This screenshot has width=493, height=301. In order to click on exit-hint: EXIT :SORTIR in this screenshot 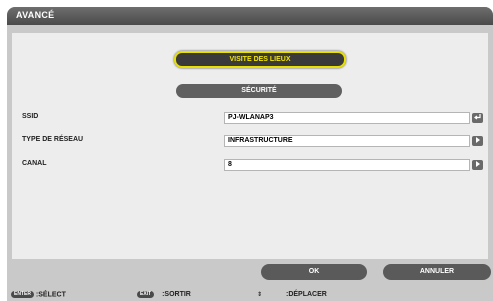, I will do `click(164, 294)`.